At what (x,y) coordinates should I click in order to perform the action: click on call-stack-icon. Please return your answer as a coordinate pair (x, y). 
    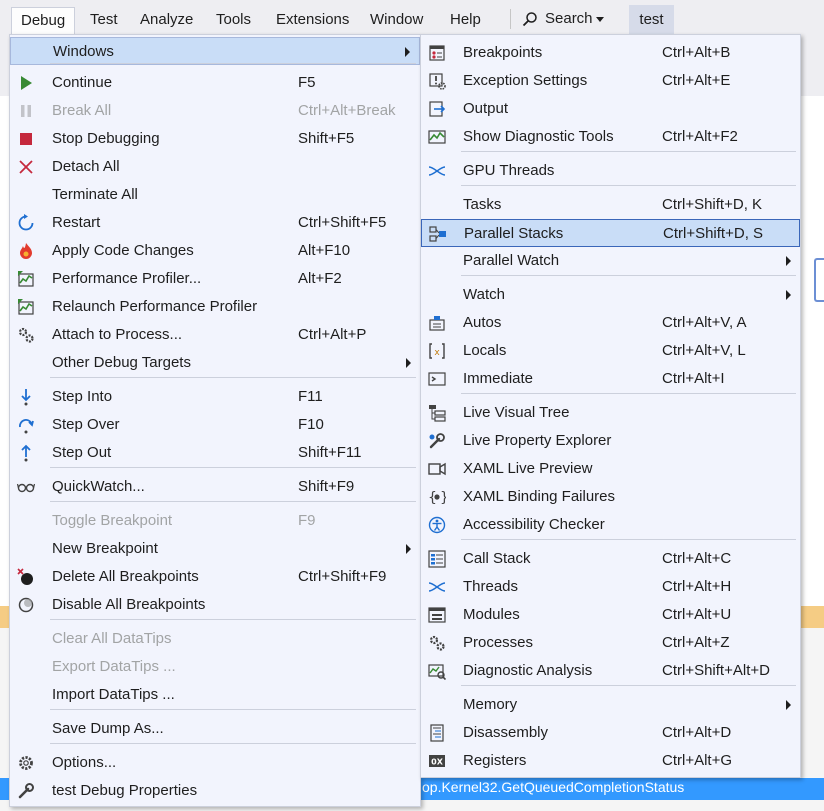
    Looking at the image, I should click on (437, 559).